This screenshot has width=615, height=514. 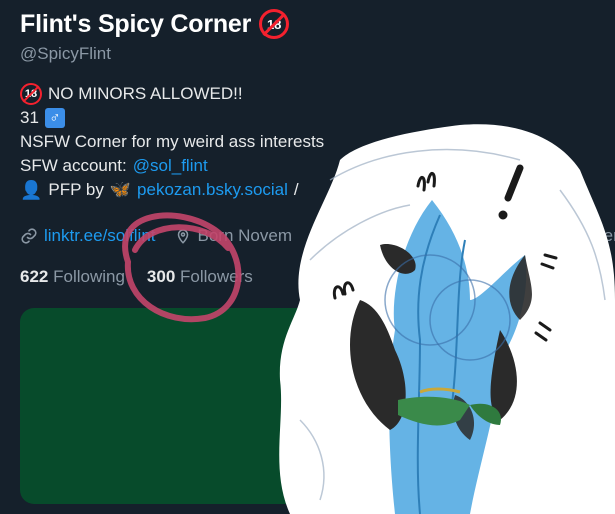 I want to click on location-pin-icon, so click(x=182, y=236).